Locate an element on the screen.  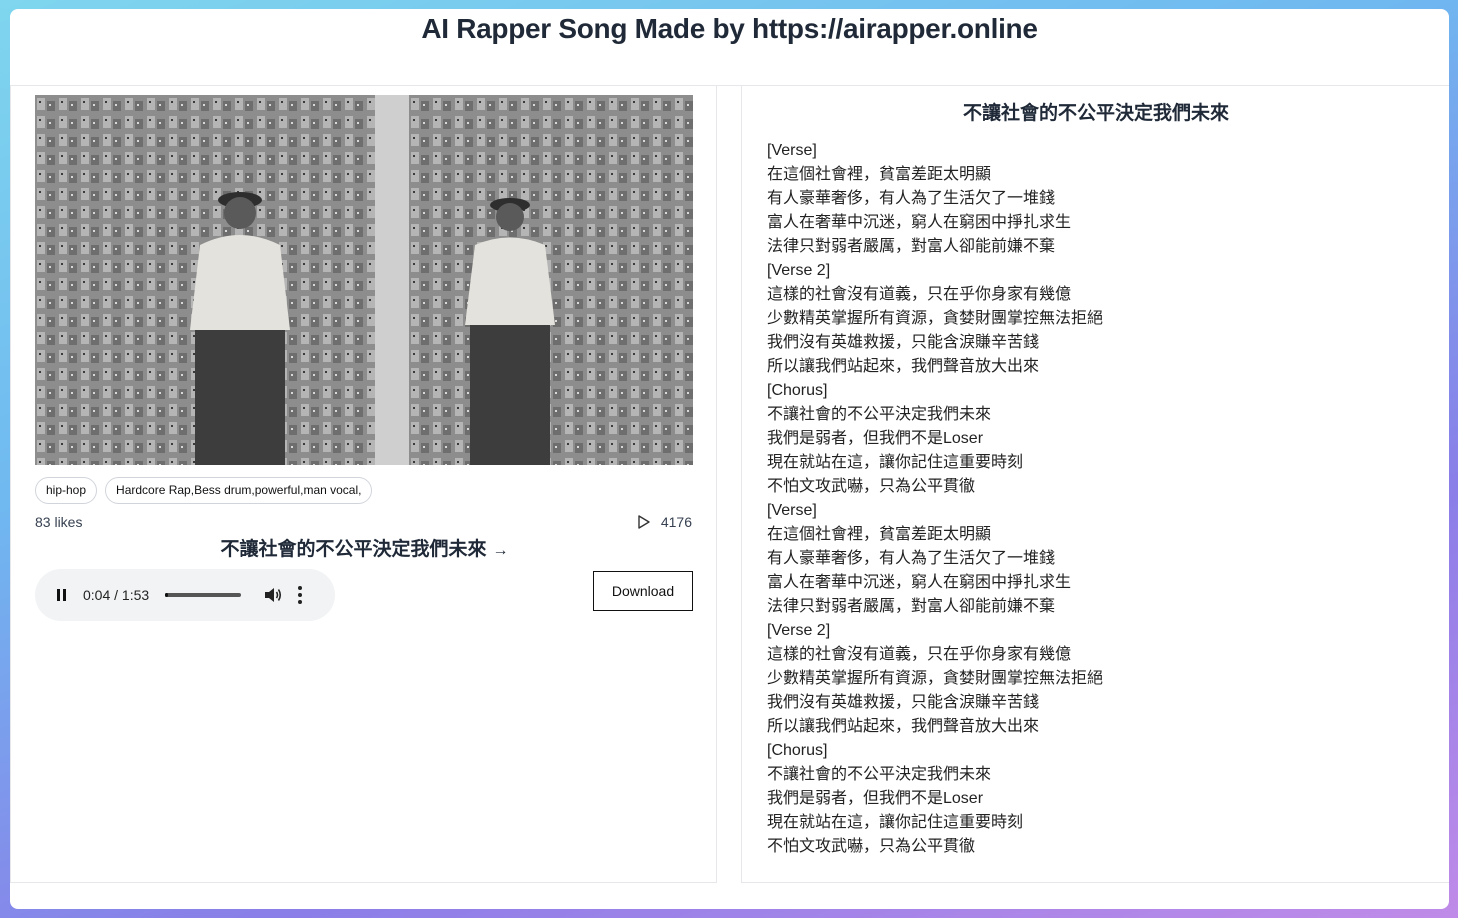
play-icon is located at coordinates (644, 522).